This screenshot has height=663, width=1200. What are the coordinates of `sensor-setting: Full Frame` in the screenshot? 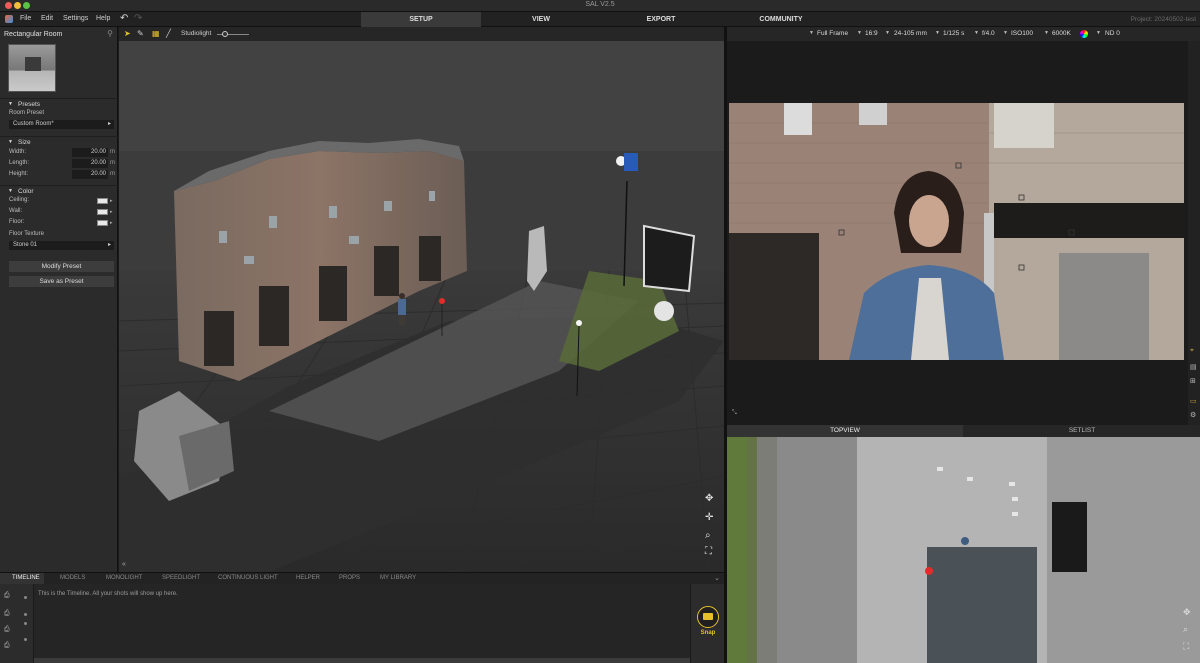 It's located at (832, 33).